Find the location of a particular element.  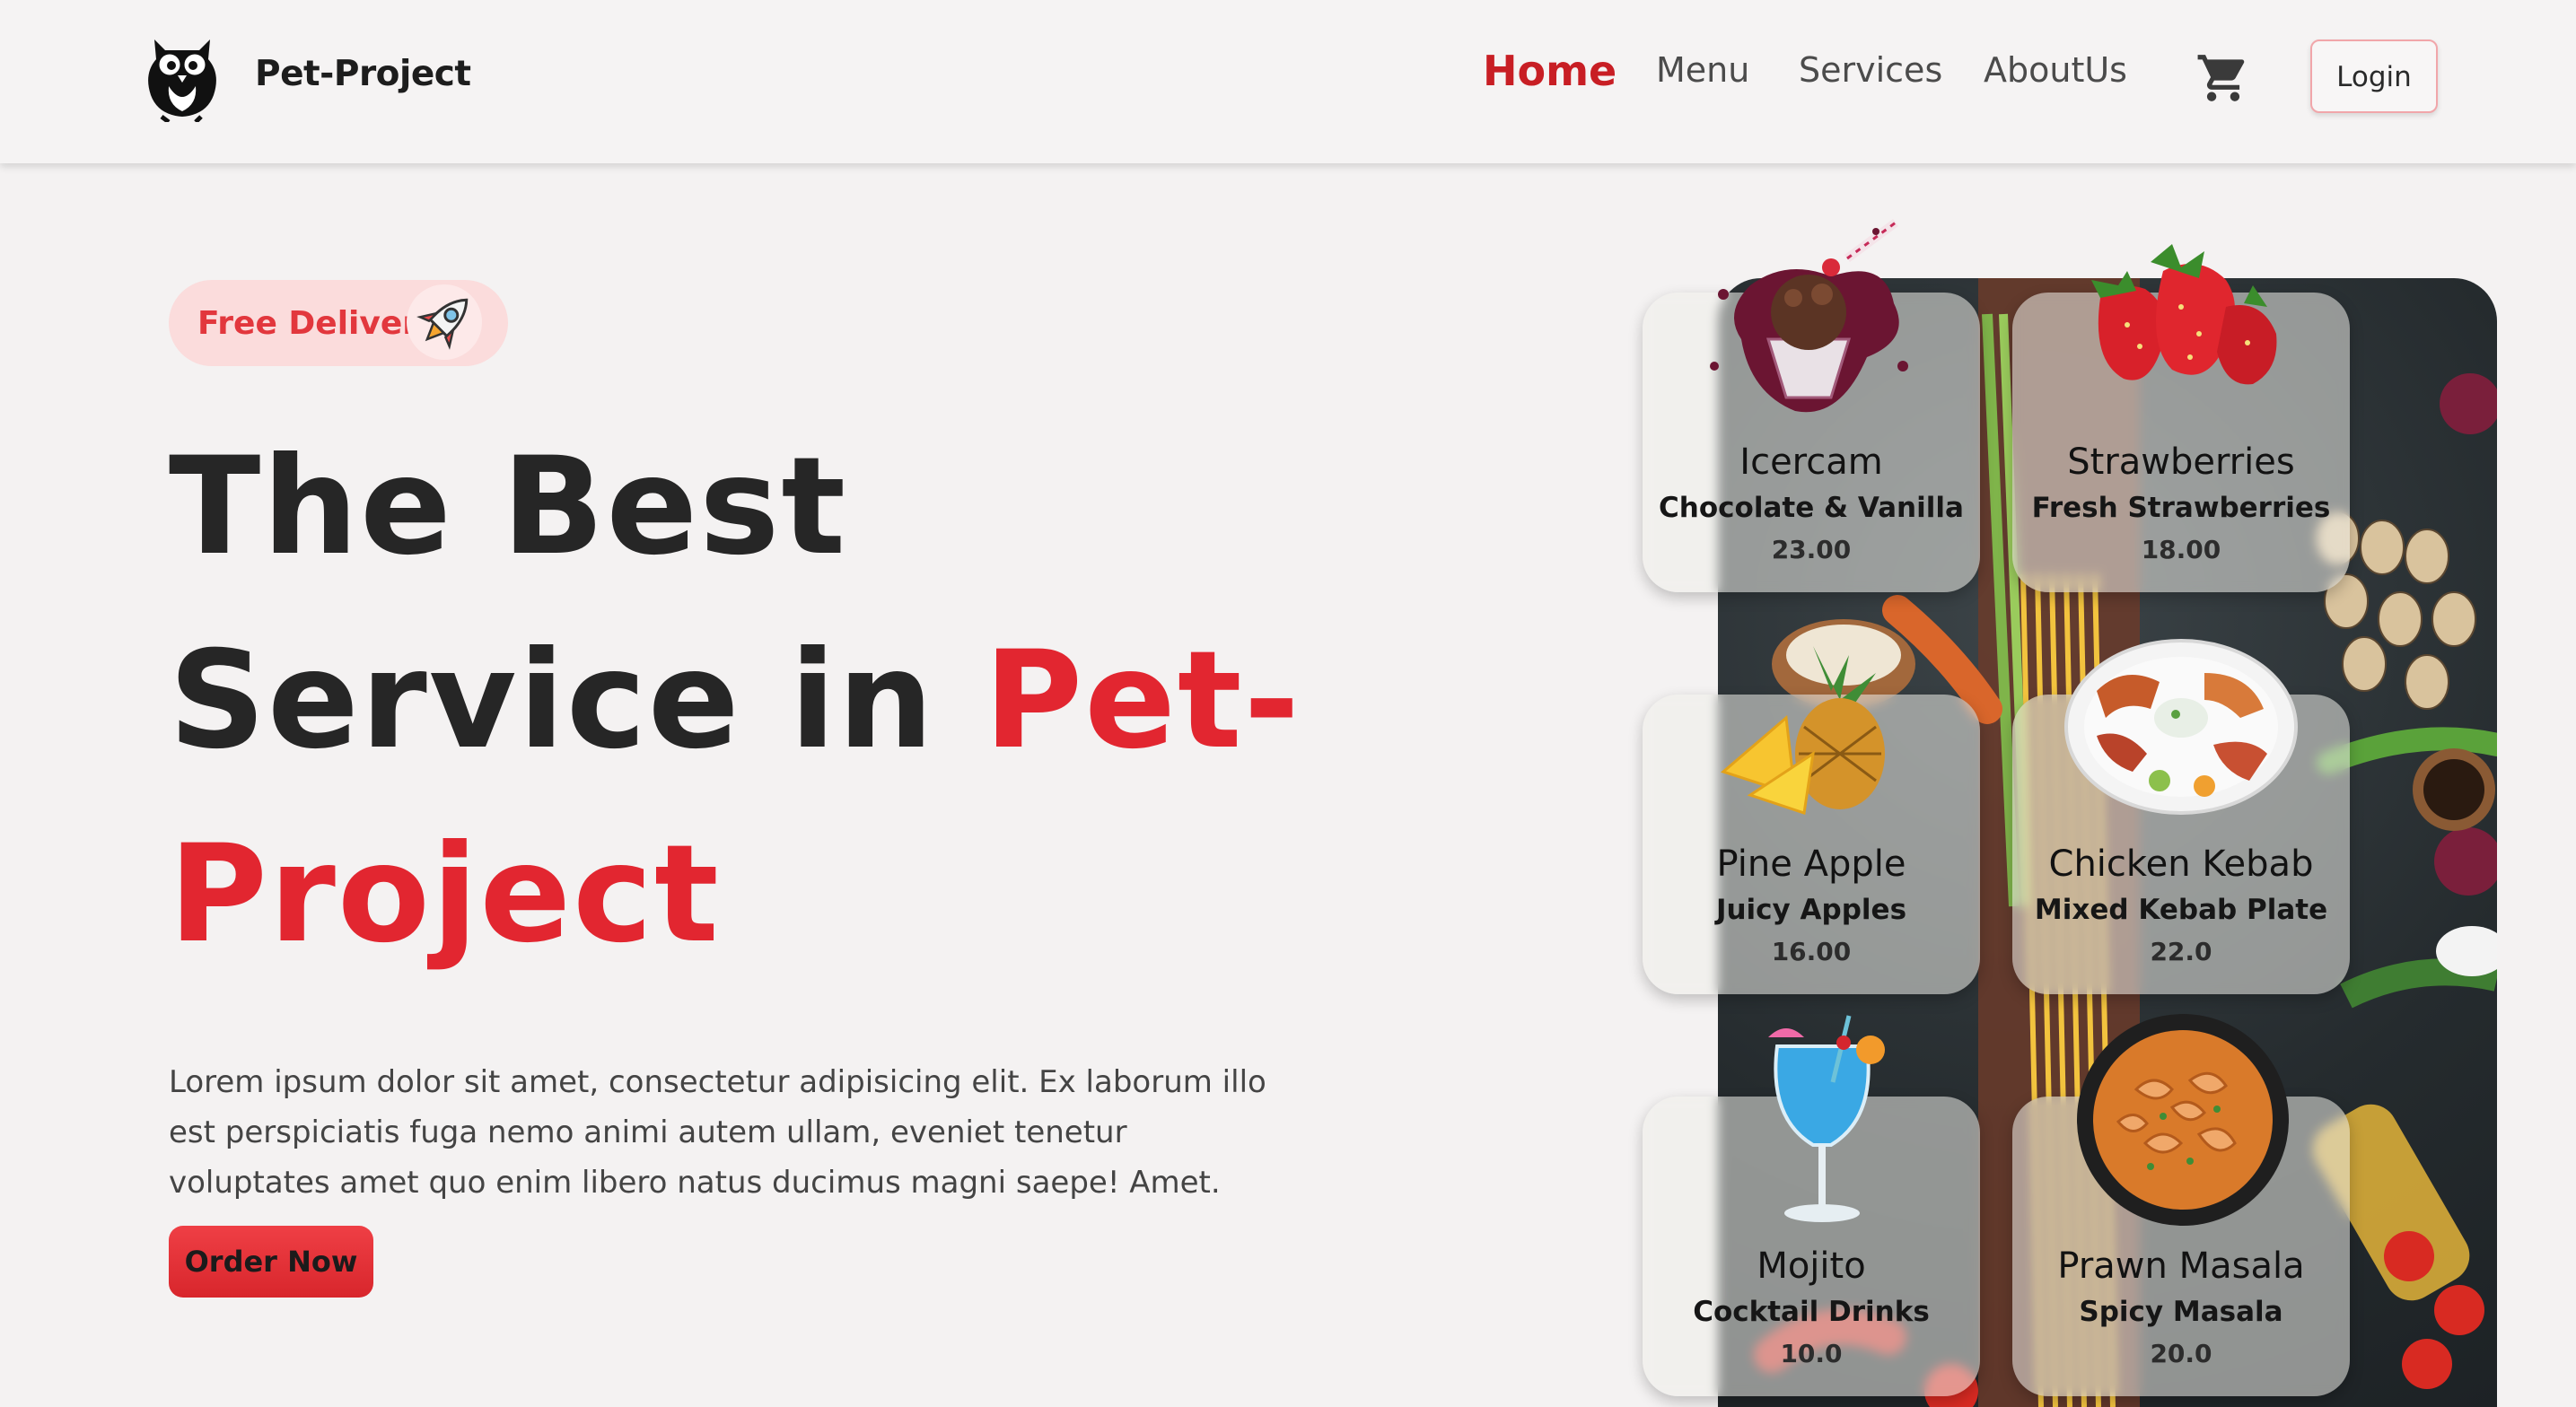

card-title: Mojito is located at coordinates (1811, 1266).